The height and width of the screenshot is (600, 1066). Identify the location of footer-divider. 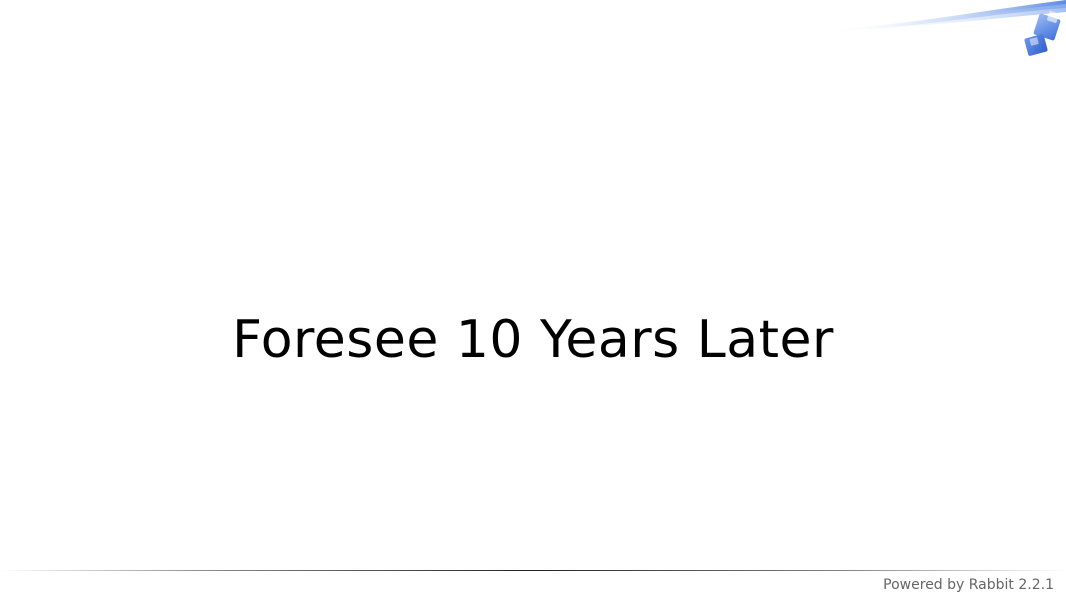
(533, 570).